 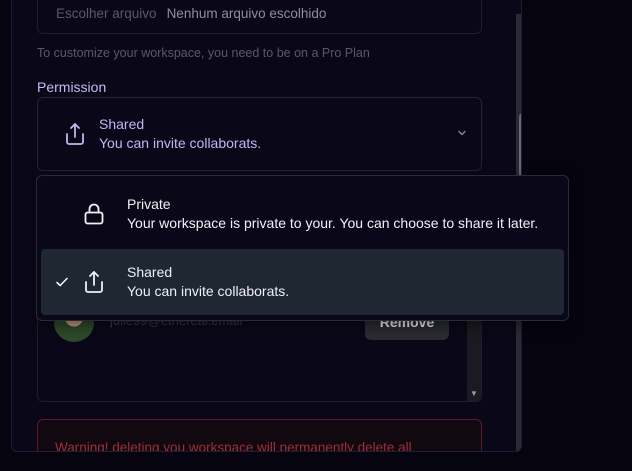 I want to click on selected-option-description: You can invite collaborats., so click(x=180, y=143).